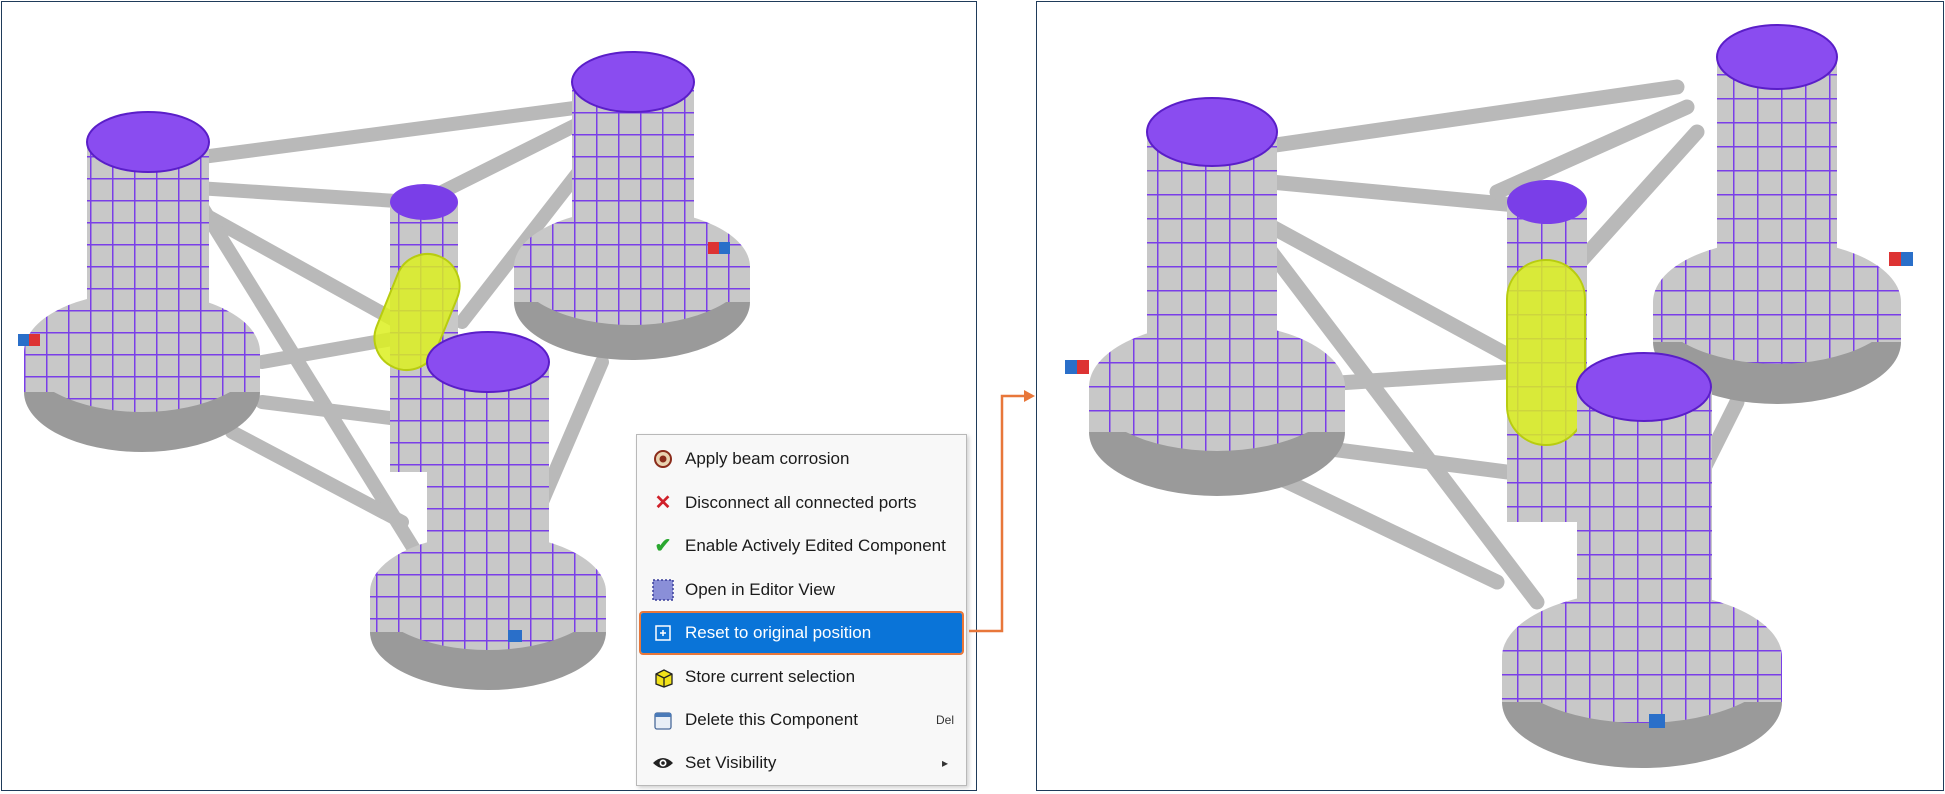 The image size is (1945, 794). What do you see at coordinates (1029, 396) in the screenshot?
I see `arrowhead-icon` at bounding box center [1029, 396].